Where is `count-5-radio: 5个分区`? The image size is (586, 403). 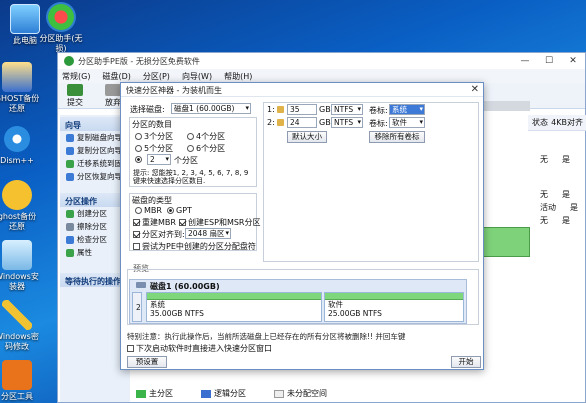
count-5-radio: 5个分区 is located at coordinates (154, 148).